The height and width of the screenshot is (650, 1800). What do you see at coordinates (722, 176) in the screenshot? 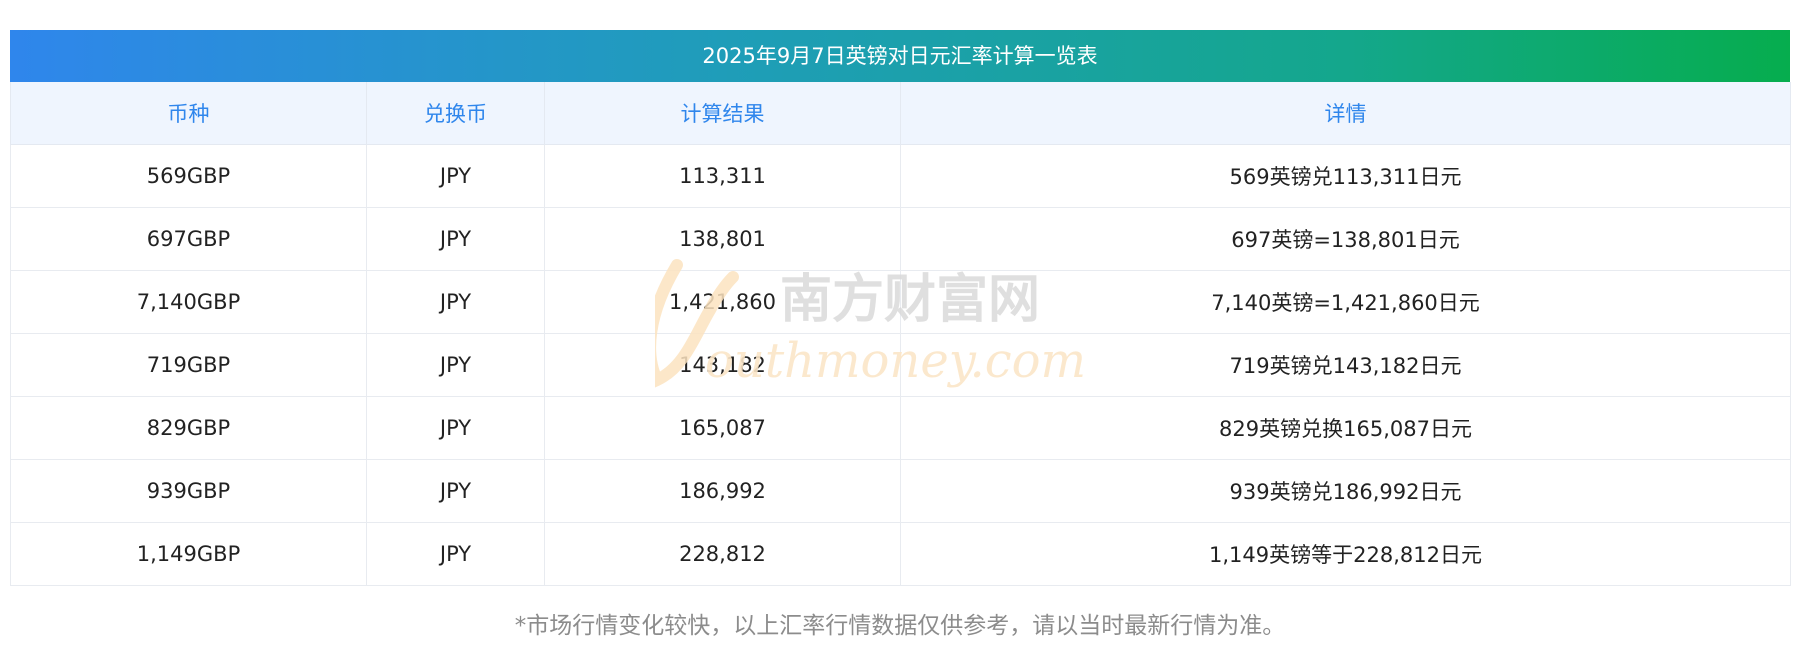
I see `cell-result: 113,311` at bounding box center [722, 176].